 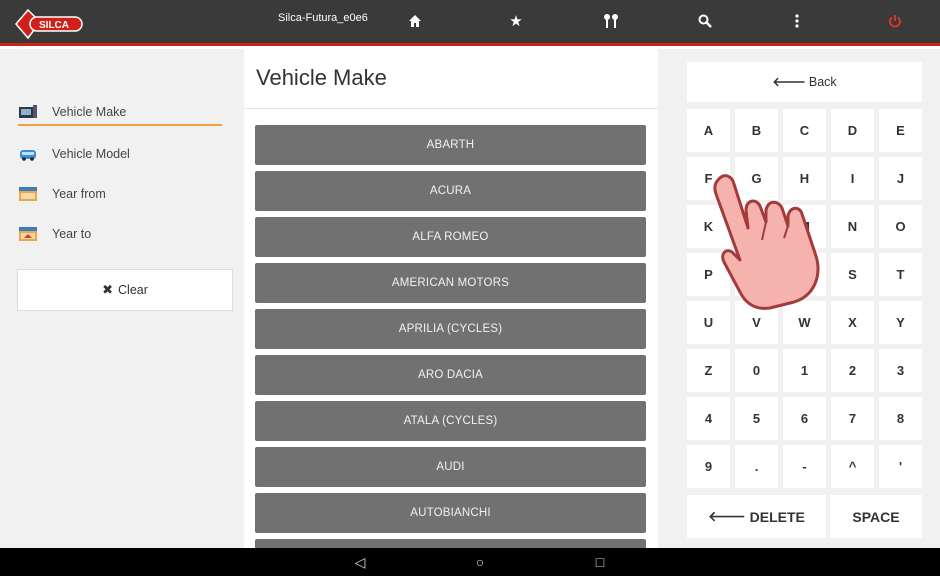 What do you see at coordinates (708, 418) in the screenshot?
I see `key-30: 4` at bounding box center [708, 418].